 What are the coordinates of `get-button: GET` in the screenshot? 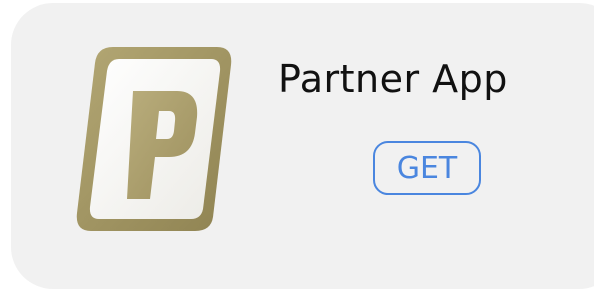 It's located at (427, 168).